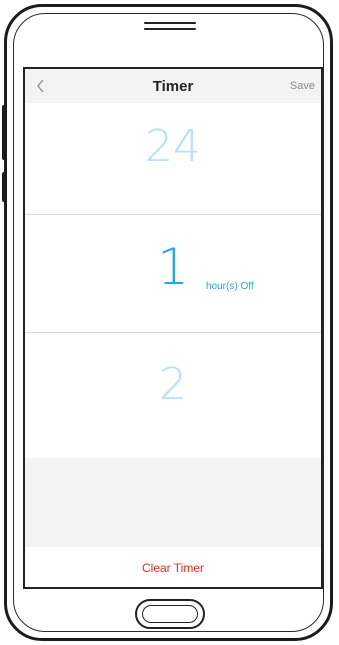 This screenshot has height=645, width=339. What do you see at coordinates (230, 286) in the screenshot?
I see `unit-label: hour(s) Off` at bounding box center [230, 286].